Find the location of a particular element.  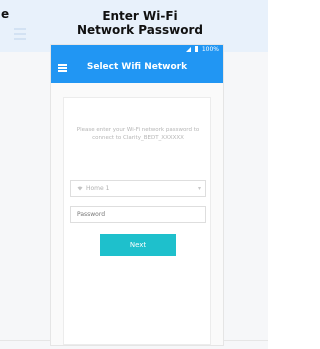

battery-level: 100% is located at coordinates (210, 49).